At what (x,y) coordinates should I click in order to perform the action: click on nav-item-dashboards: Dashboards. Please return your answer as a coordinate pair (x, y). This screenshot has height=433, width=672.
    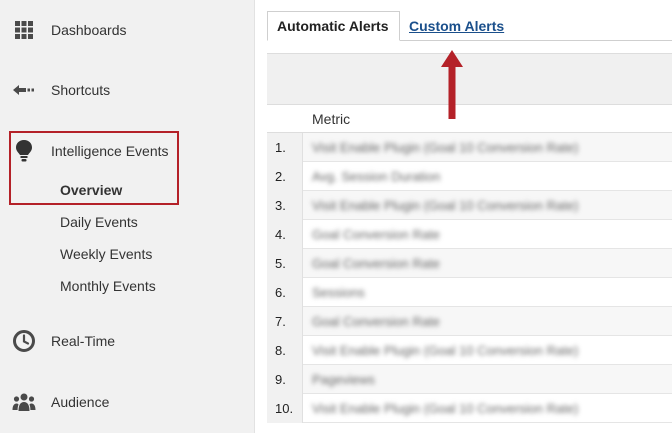
    Looking at the image, I should click on (127, 30).